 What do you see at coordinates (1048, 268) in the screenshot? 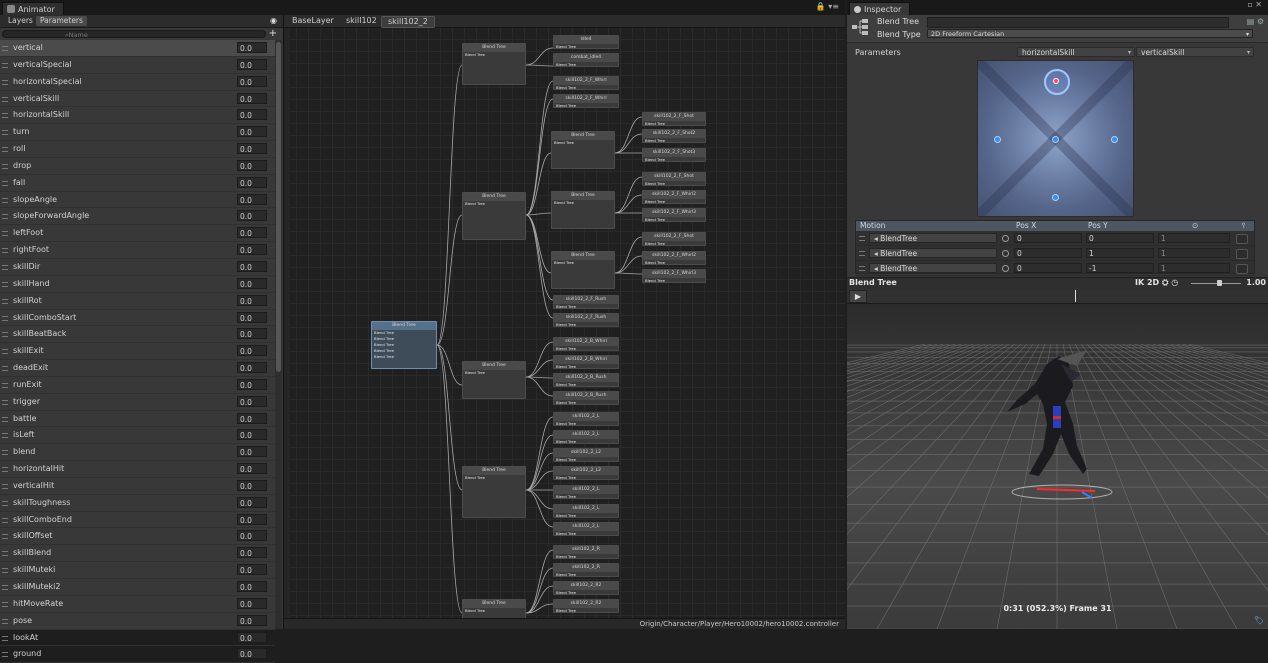
I see `pos-x-field: 0` at bounding box center [1048, 268].